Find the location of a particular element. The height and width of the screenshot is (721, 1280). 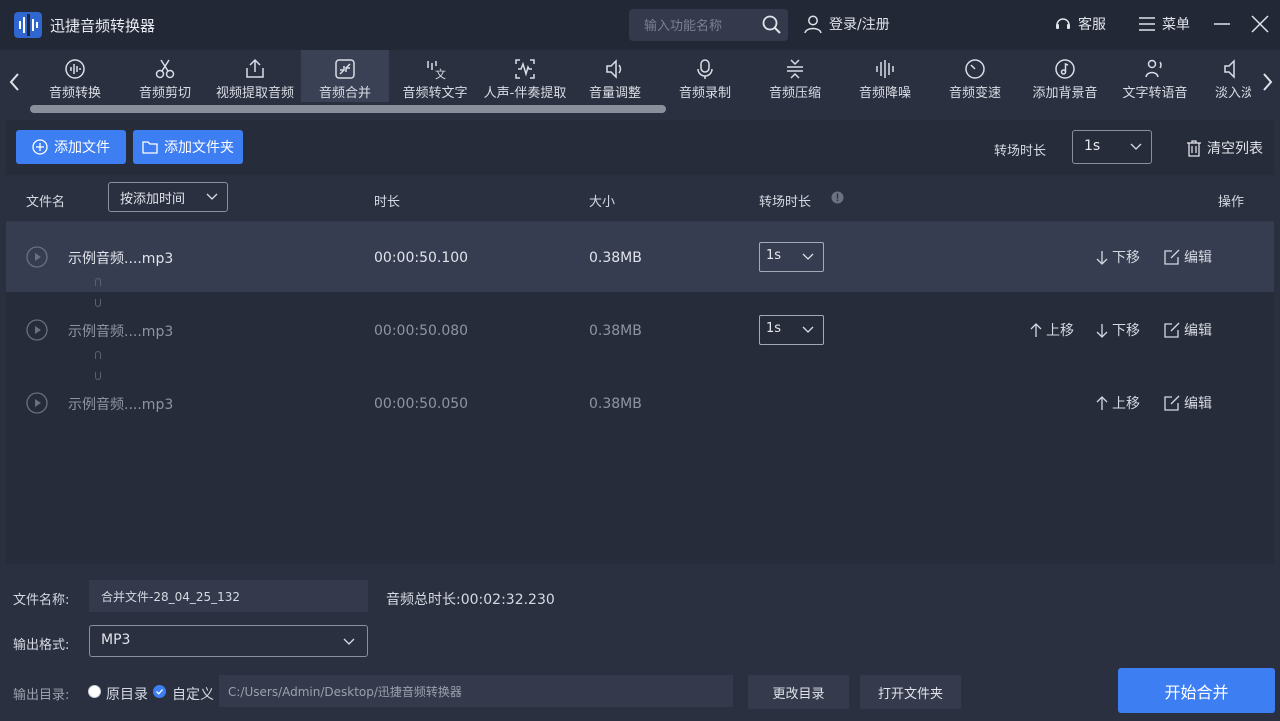

tool-audio-denoise: 音频降噪 is located at coordinates (885, 76).